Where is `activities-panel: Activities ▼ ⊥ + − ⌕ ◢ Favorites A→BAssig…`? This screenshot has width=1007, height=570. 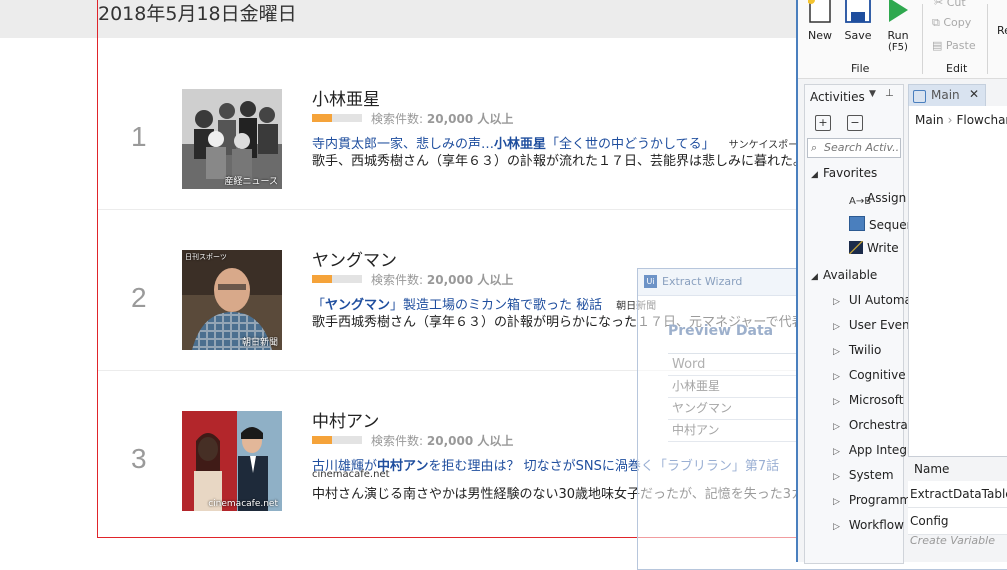
activities-panel: Activities ▼ ⊥ + − ⌕ ◢ Favorites A→BAssig… is located at coordinates (873, 324).